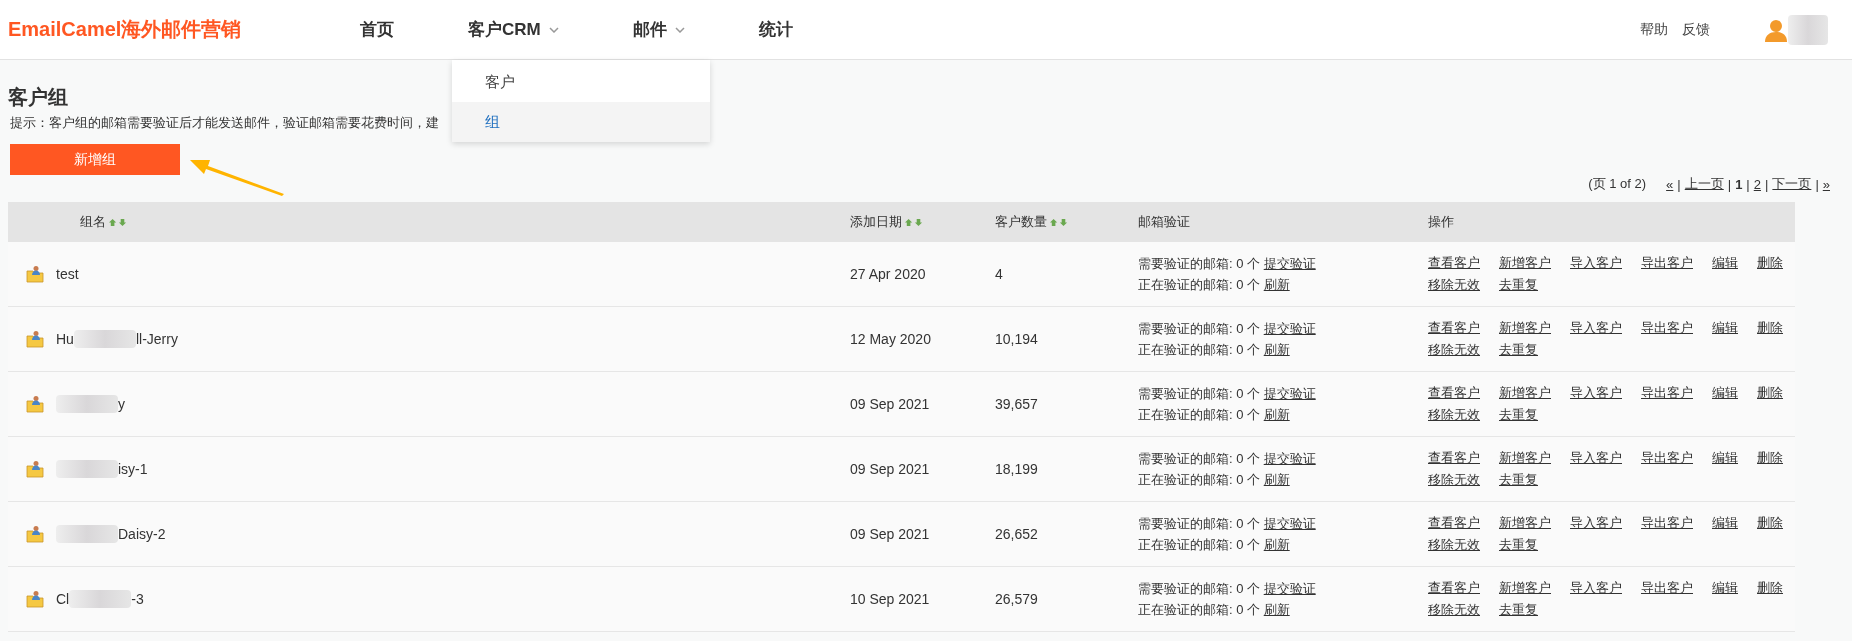 The width and height of the screenshot is (1852, 641). Describe the element at coordinates (377, 29) in the screenshot. I see `nav-item: 首页` at that location.